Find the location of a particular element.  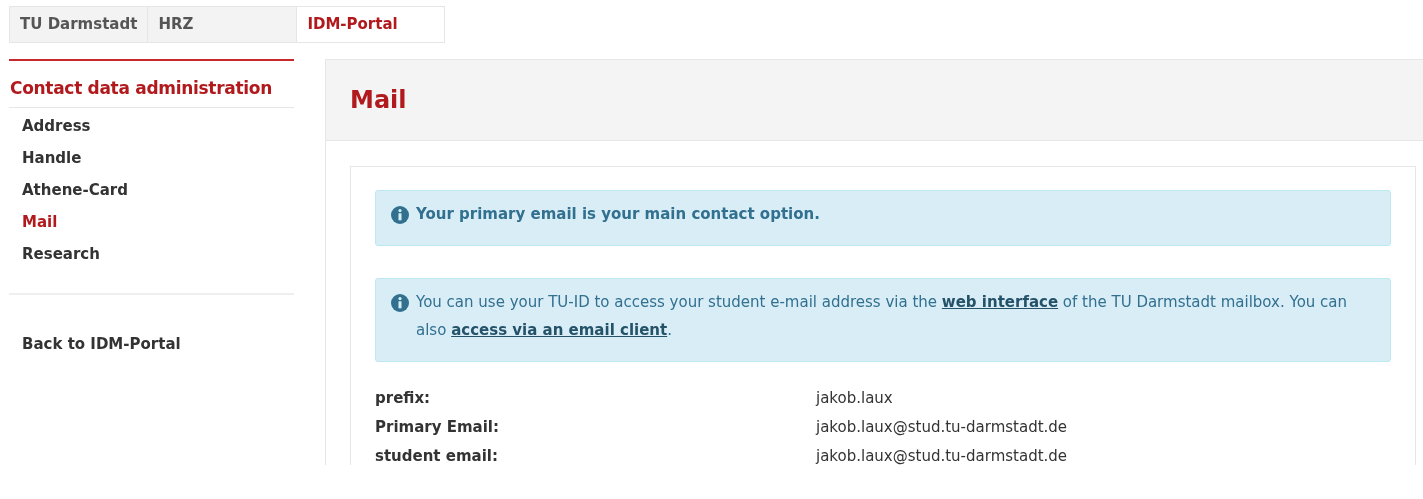

breadcrumb-link: IDM-Portal is located at coordinates (371, 24).